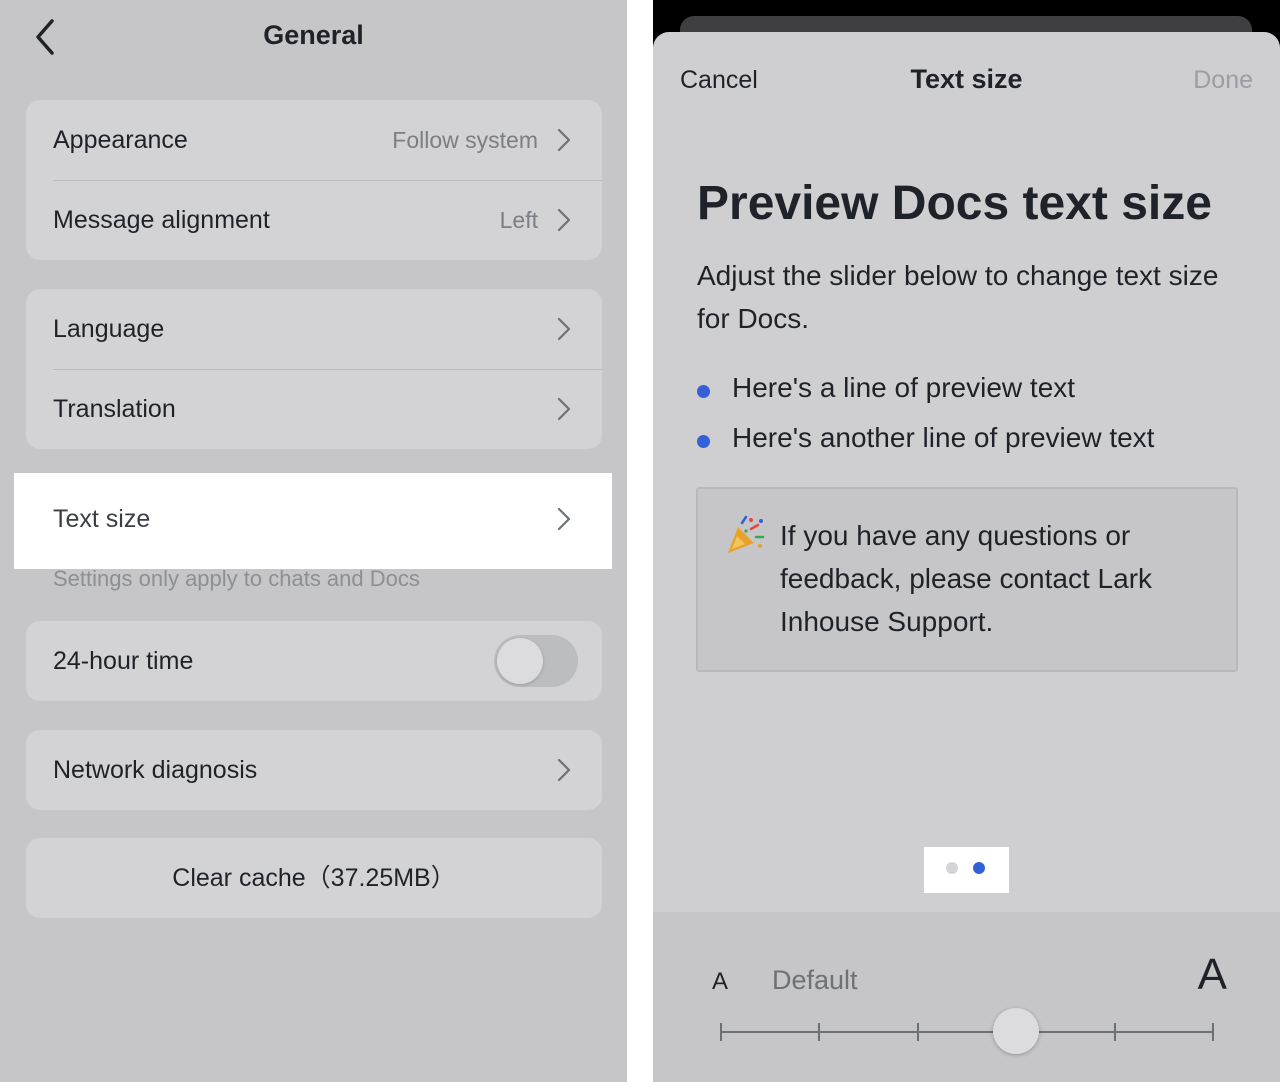 Image resolution: width=1280 pixels, height=1082 pixels. Describe the element at coordinates (120, 140) in the screenshot. I see `appearance-label: Appearance` at that location.